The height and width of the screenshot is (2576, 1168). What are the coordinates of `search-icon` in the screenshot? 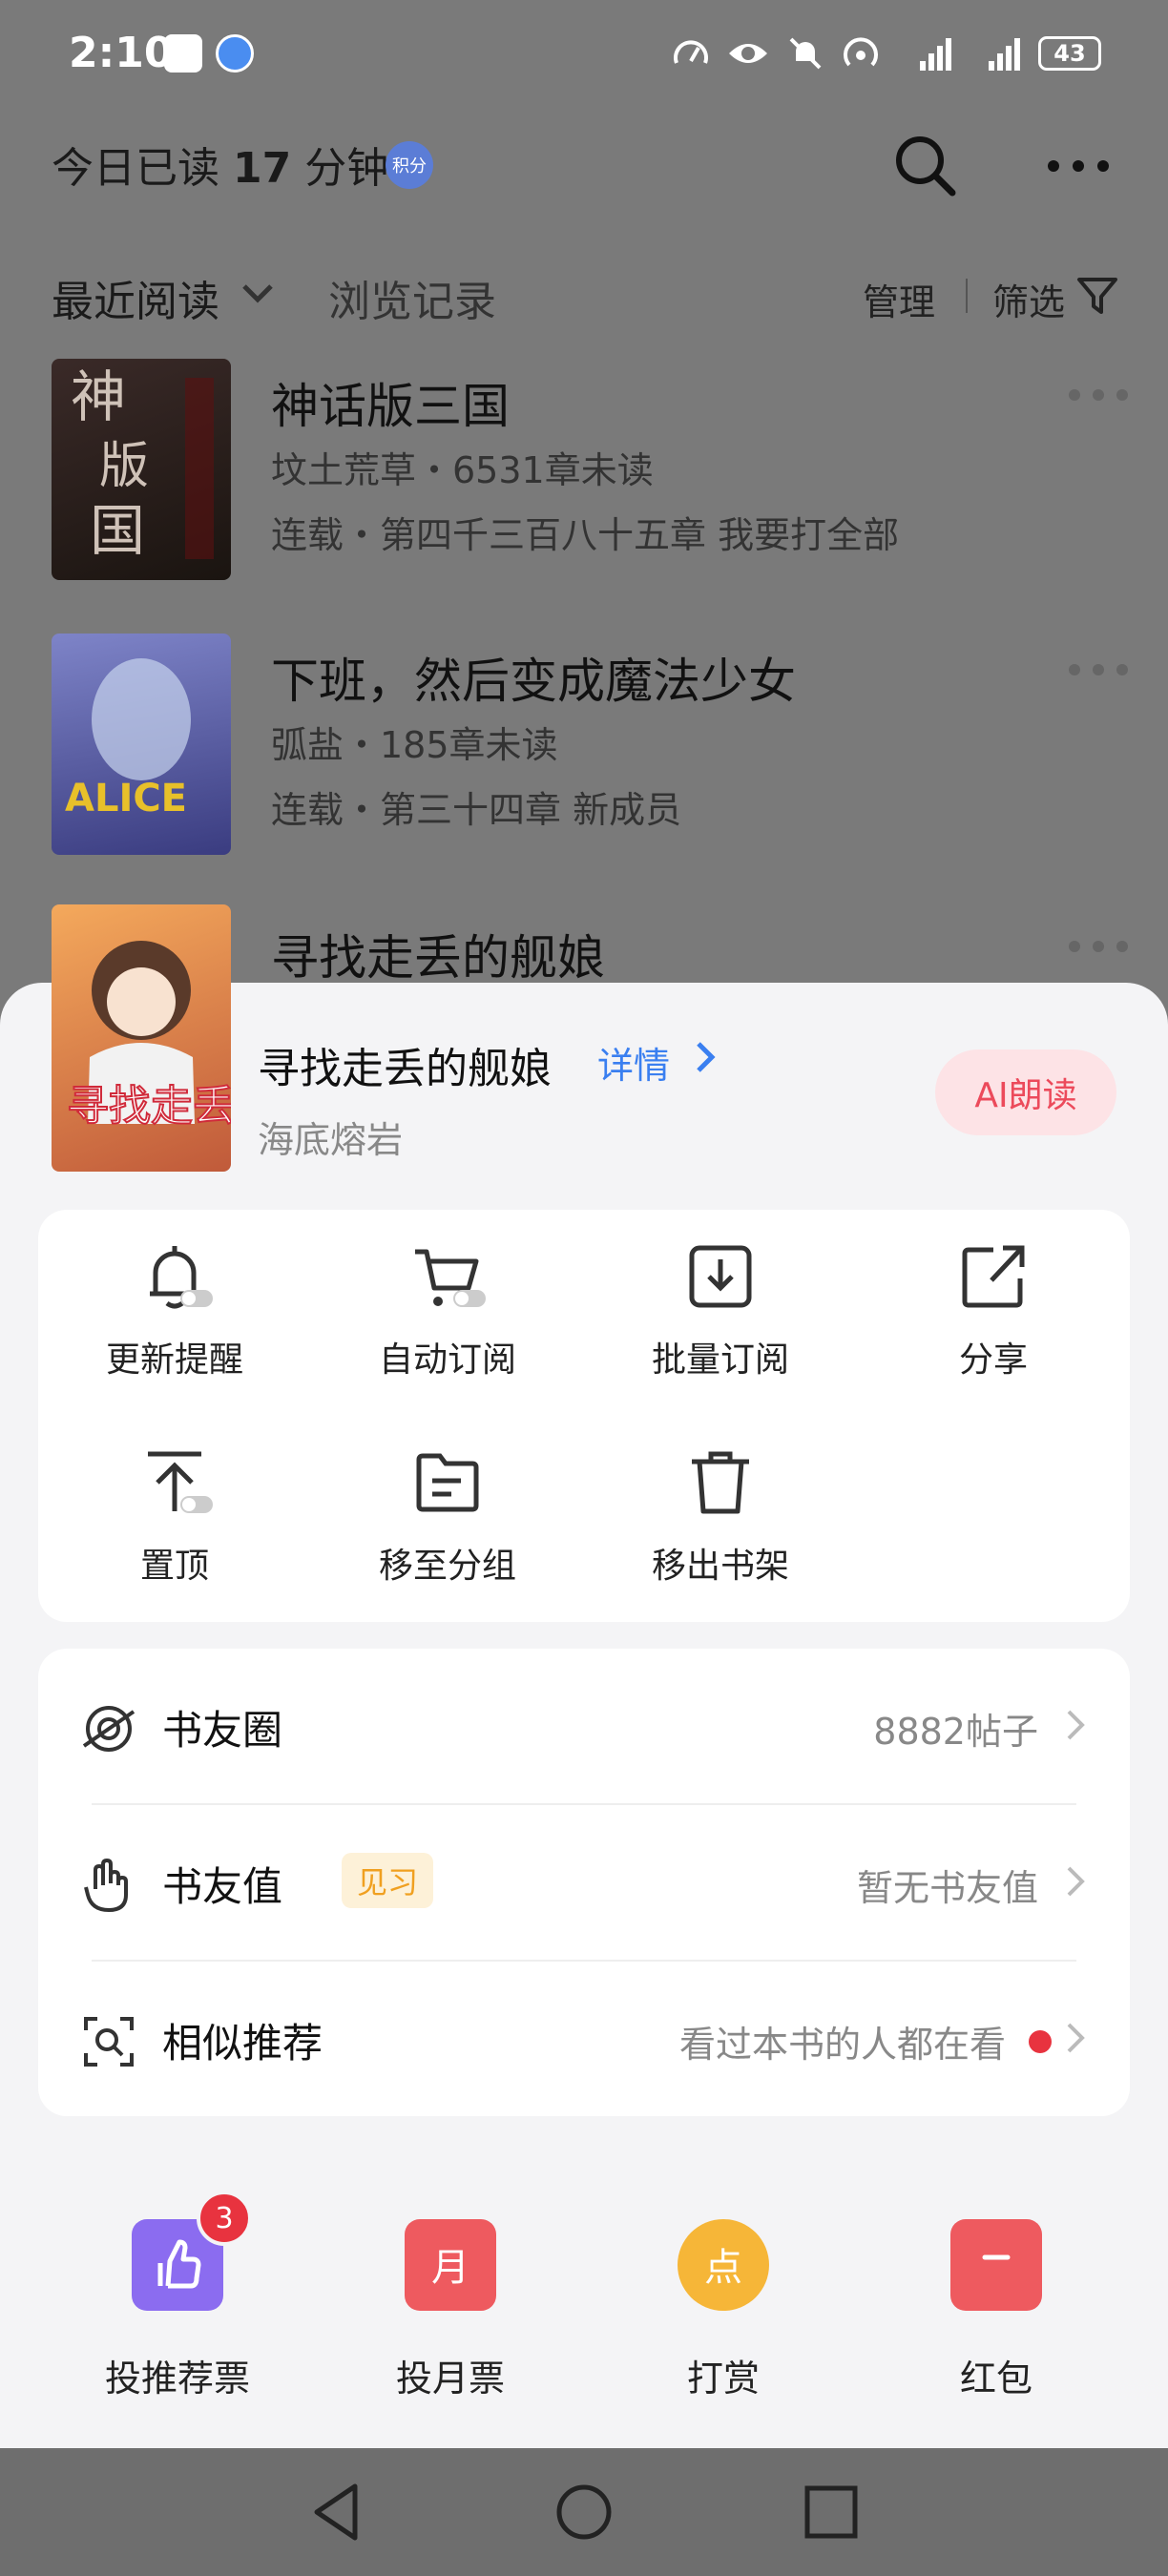 It's located at (926, 166).